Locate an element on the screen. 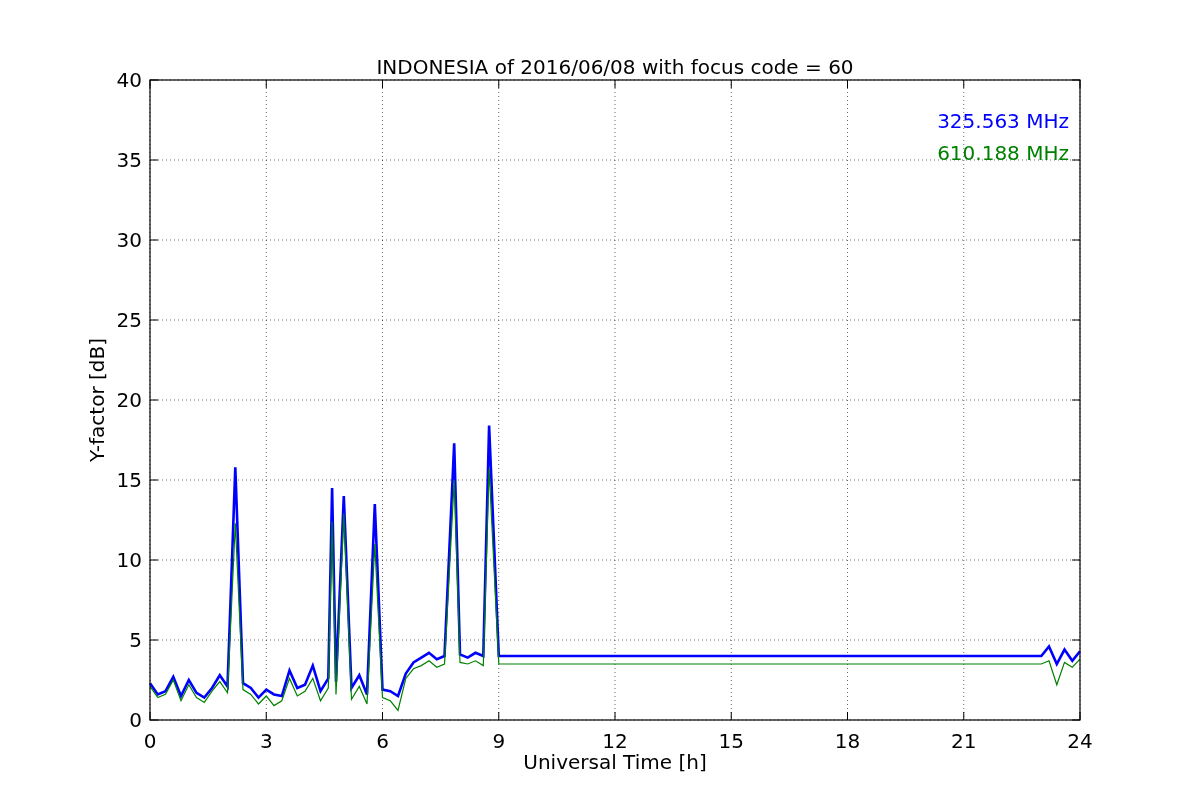 This screenshot has width=1200, height=800. y-axis-label: Y-factor [dB] is located at coordinates (97, 400).